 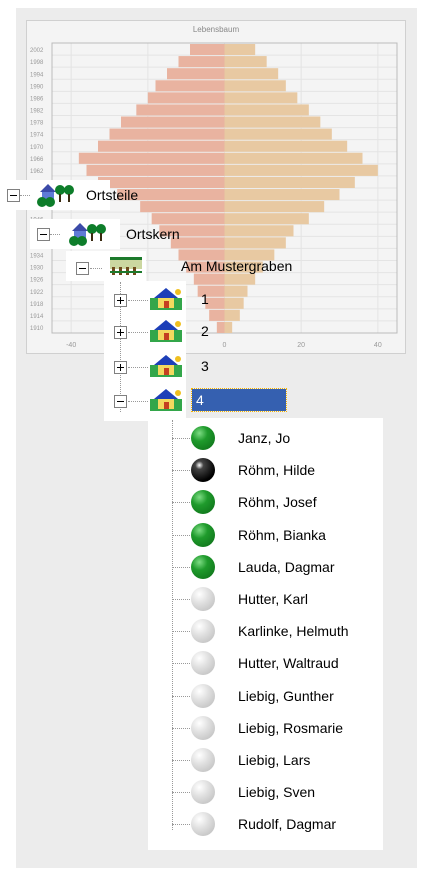 I want to click on person-name: Röhm, Josef, so click(x=277, y=502).